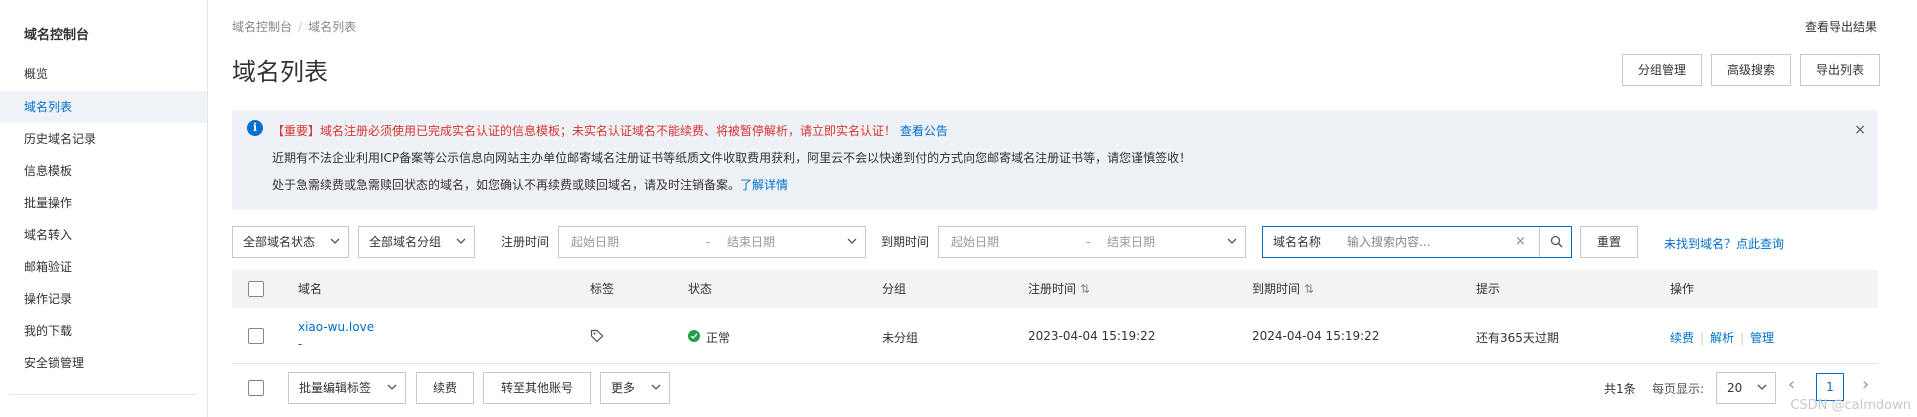 The image size is (1917, 417). I want to click on column-reg-time-label: 注册时间, so click(1052, 289).